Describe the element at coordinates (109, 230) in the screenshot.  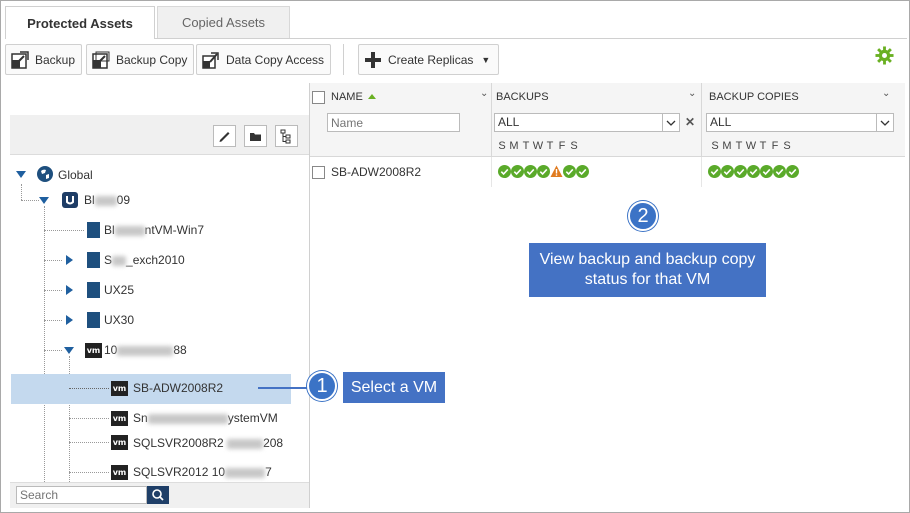
I see `node-label: Bl` at that location.